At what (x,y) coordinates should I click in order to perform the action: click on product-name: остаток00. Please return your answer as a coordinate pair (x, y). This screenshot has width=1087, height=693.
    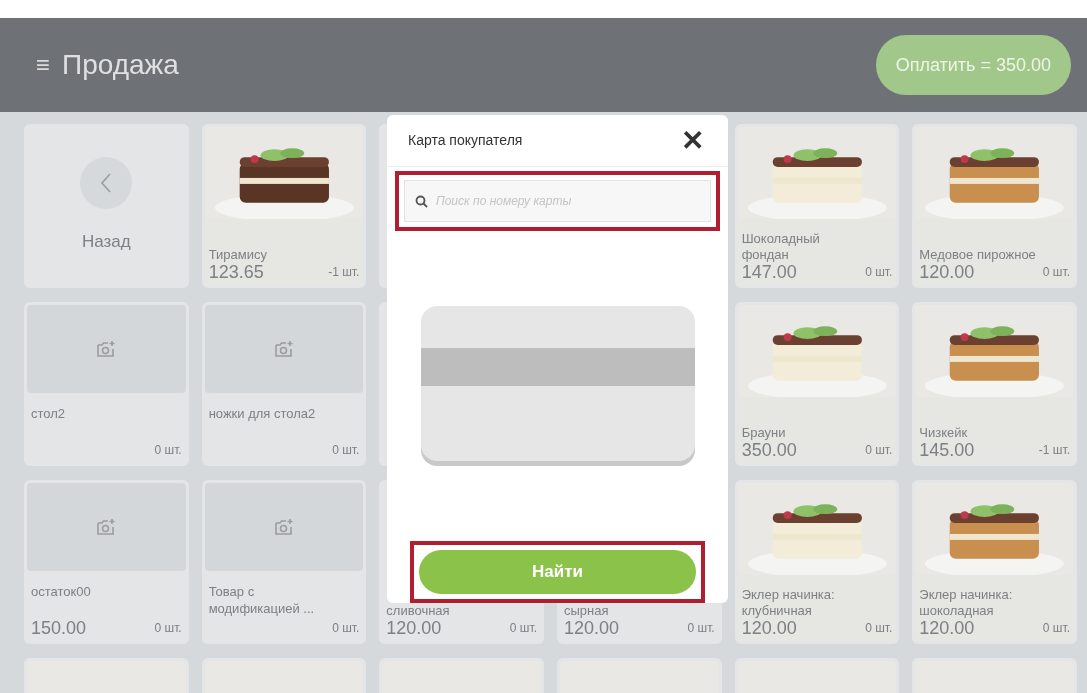
    Looking at the image, I should click on (61, 591).